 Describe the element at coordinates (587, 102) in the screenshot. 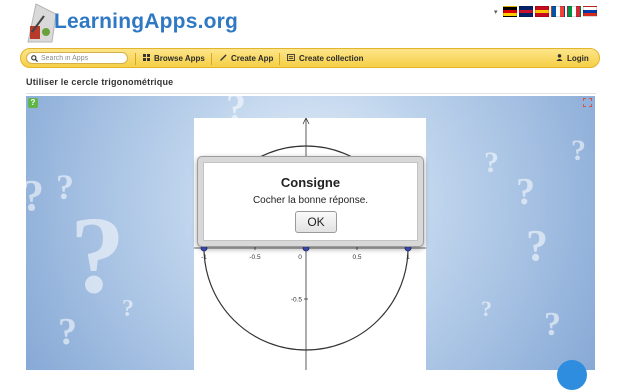

I see `fullscreen-icon` at that location.